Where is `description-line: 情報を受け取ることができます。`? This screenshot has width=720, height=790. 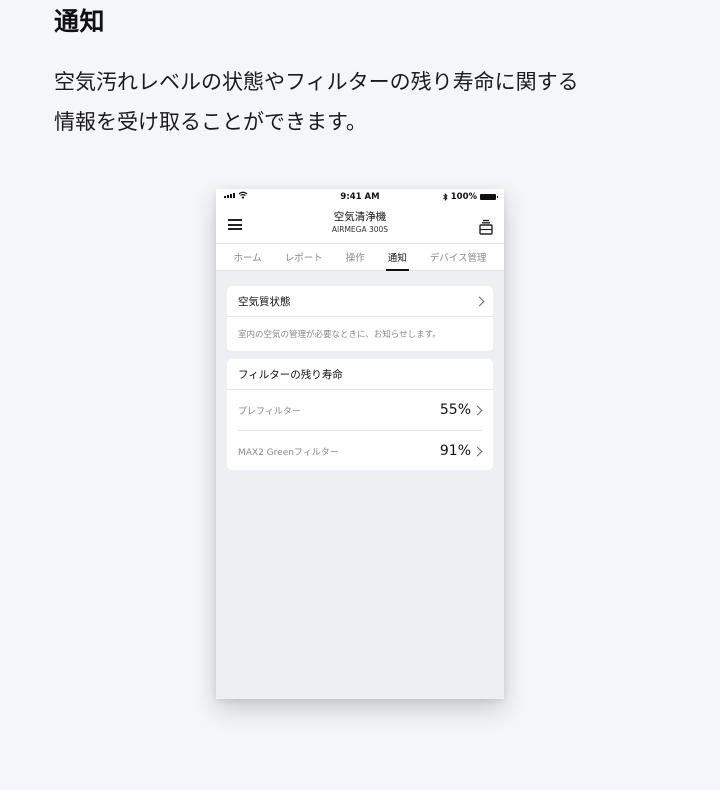
description-line: 情報を受け取ることができます。 is located at coordinates (210, 122).